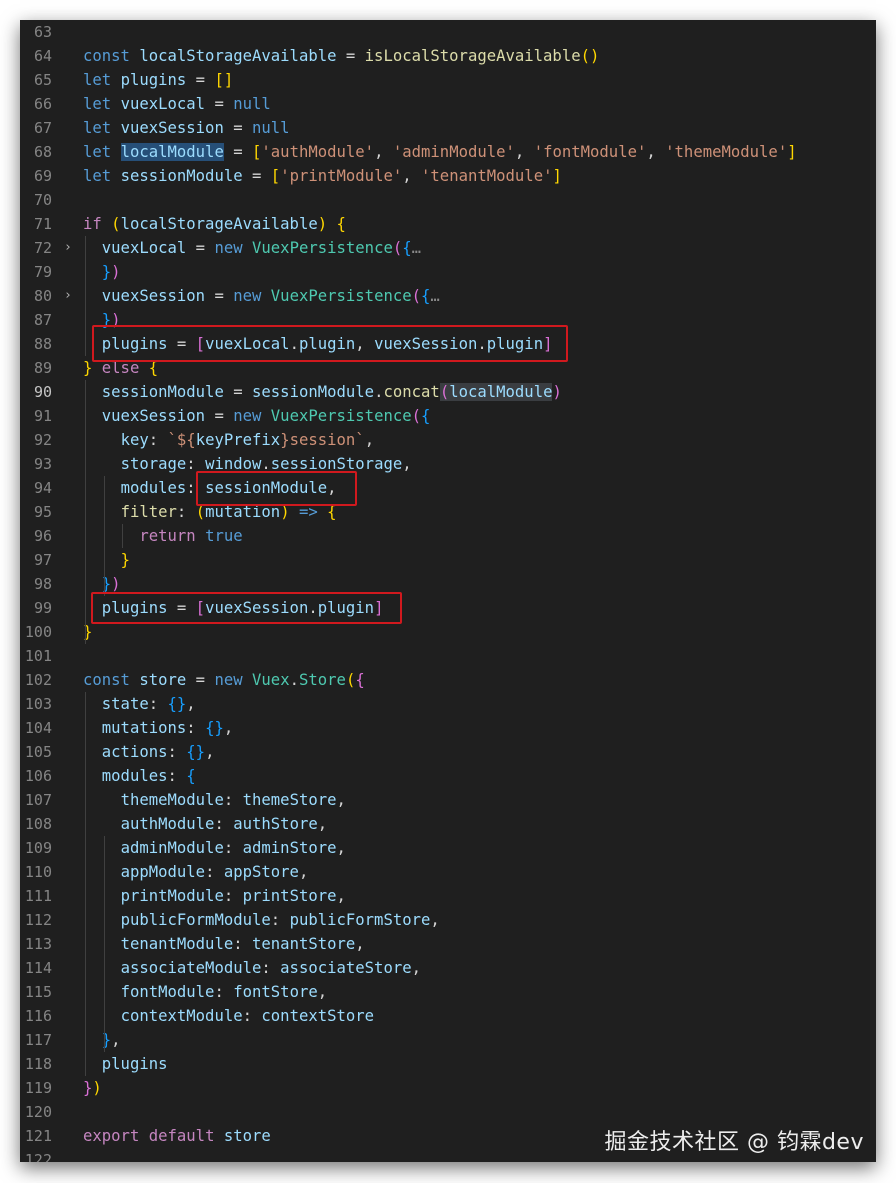 Image resolution: width=896 pixels, height=1183 pixels. What do you see at coordinates (448, 1016) in the screenshot?
I see `code-line: 116 contextModule: contextStore` at bounding box center [448, 1016].